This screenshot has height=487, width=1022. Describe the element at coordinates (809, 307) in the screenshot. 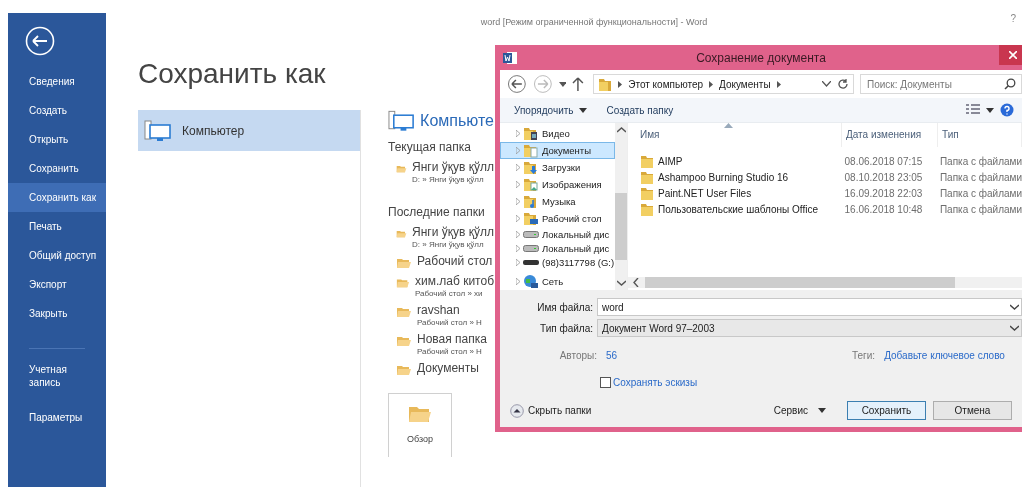

I see `file-name-field: word` at that location.